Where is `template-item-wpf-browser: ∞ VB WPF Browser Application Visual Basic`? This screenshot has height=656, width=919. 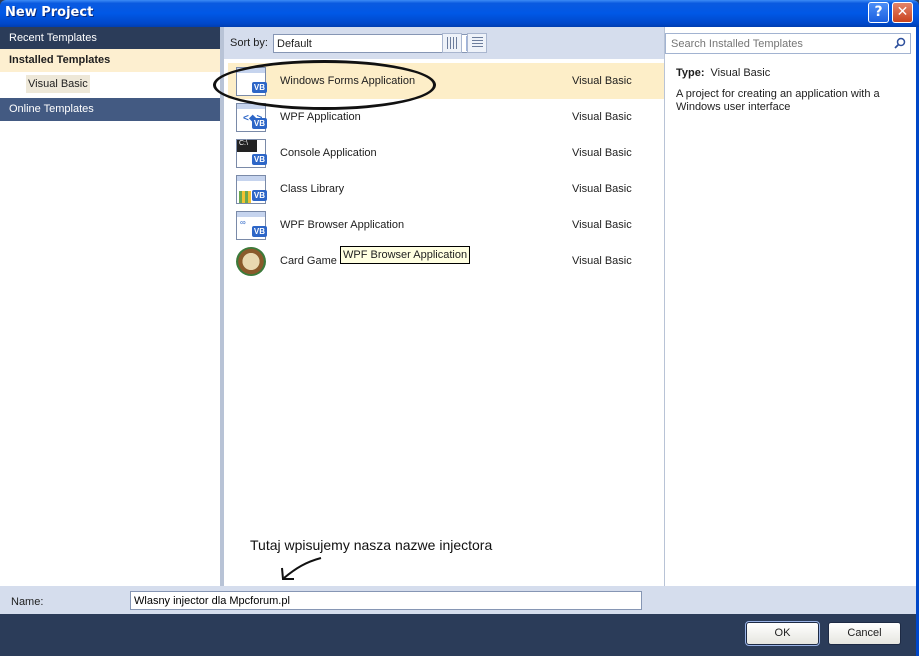 template-item-wpf-browser: ∞ VB WPF Browser Application Visual Basic is located at coordinates (446, 225).